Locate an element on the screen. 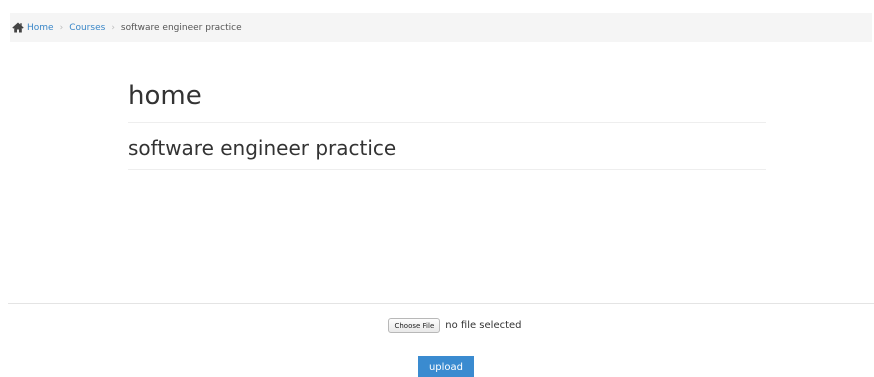 The height and width of the screenshot is (377, 874). upload-row: upload is located at coordinates (437, 366).